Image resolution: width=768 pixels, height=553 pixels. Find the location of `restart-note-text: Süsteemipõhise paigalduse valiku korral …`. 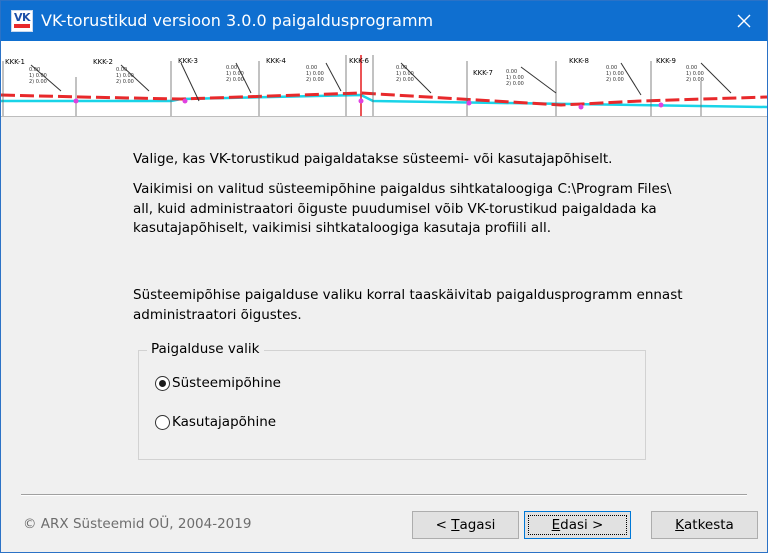

restart-note-text: Süsteemipõhise paigalduse valiku korral … is located at coordinates (408, 305).